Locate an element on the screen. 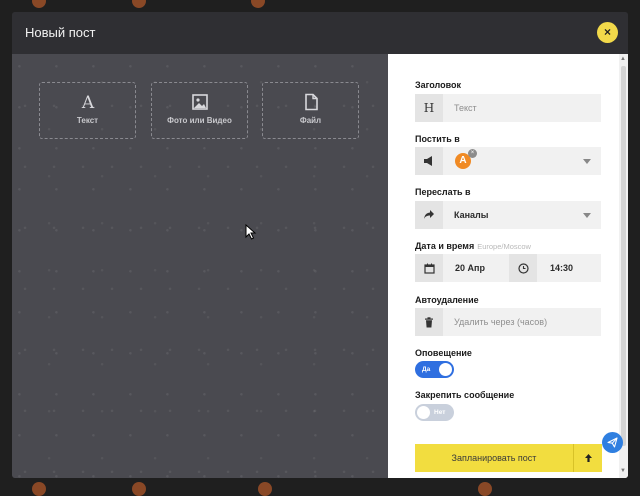  post-type-media: Фото или Видео is located at coordinates (199, 110).